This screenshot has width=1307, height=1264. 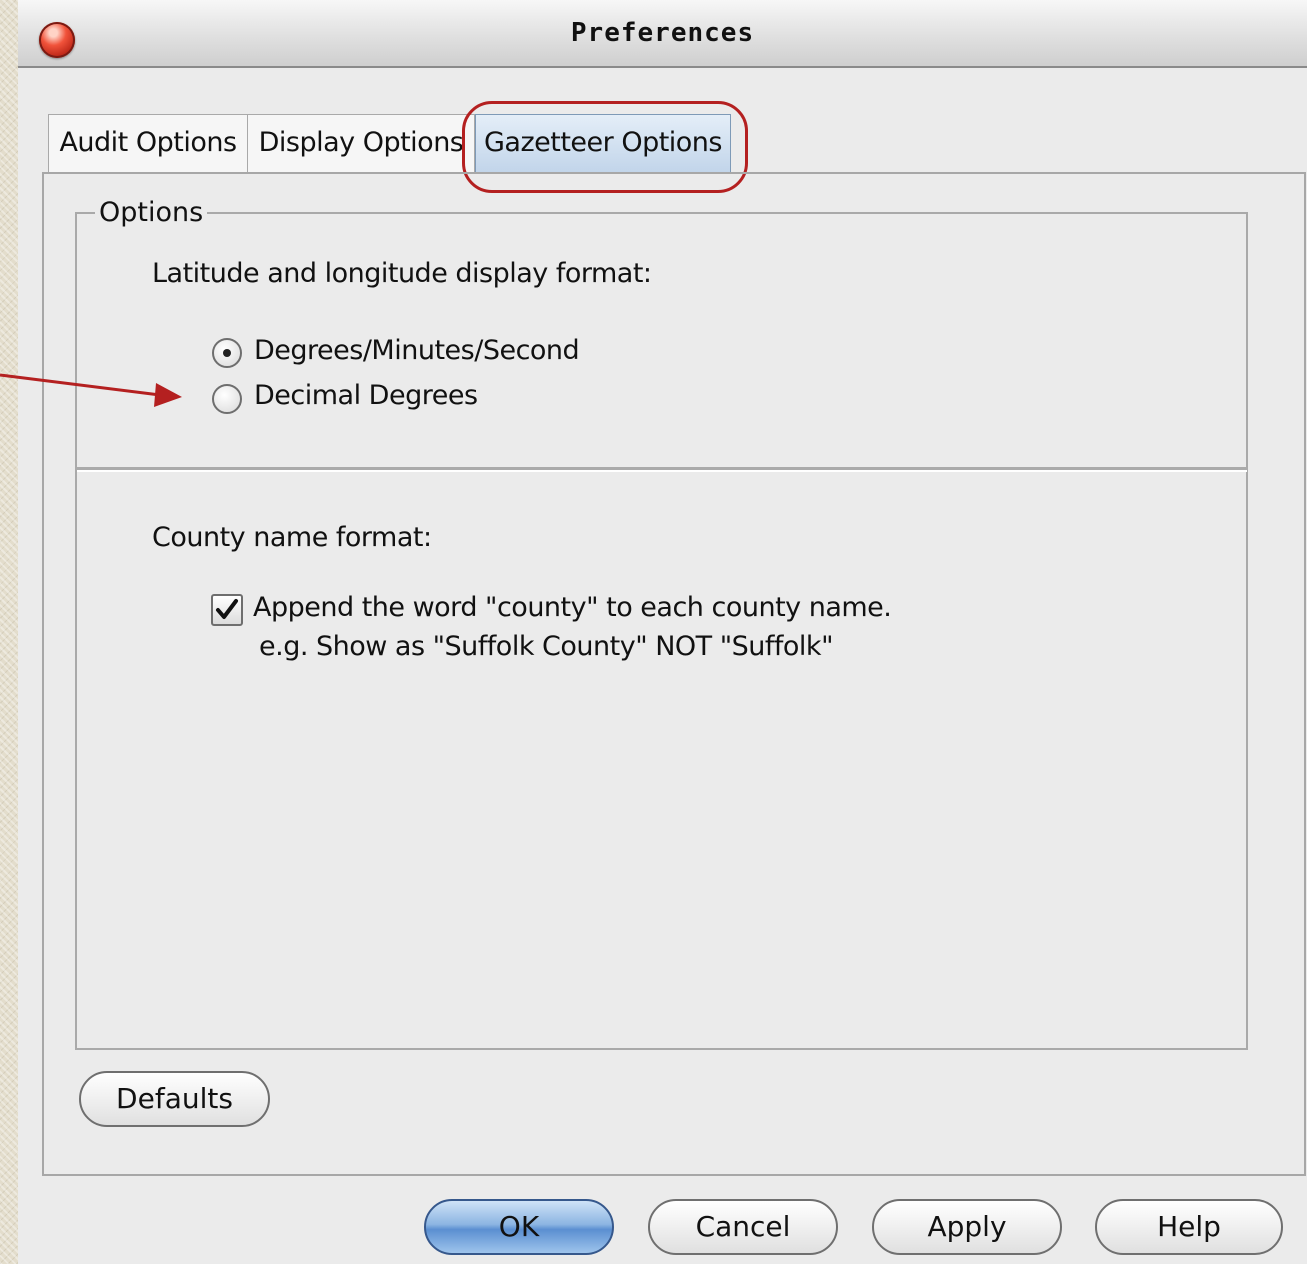 I want to click on help-button: Help, so click(x=1189, y=1227).